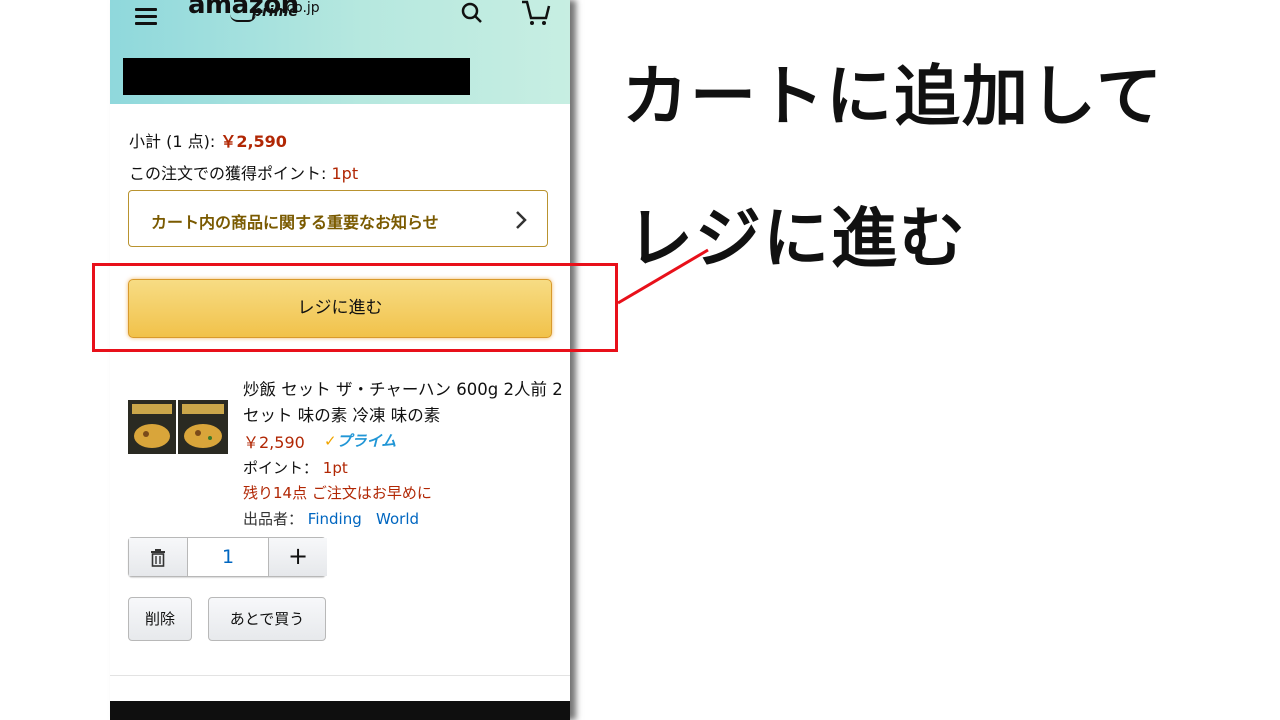  What do you see at coordinates (337, 493) in the screenshot?
I see `stock-warning: 残り14点 ご注文はお早めに` at bounding box center [337, 493].